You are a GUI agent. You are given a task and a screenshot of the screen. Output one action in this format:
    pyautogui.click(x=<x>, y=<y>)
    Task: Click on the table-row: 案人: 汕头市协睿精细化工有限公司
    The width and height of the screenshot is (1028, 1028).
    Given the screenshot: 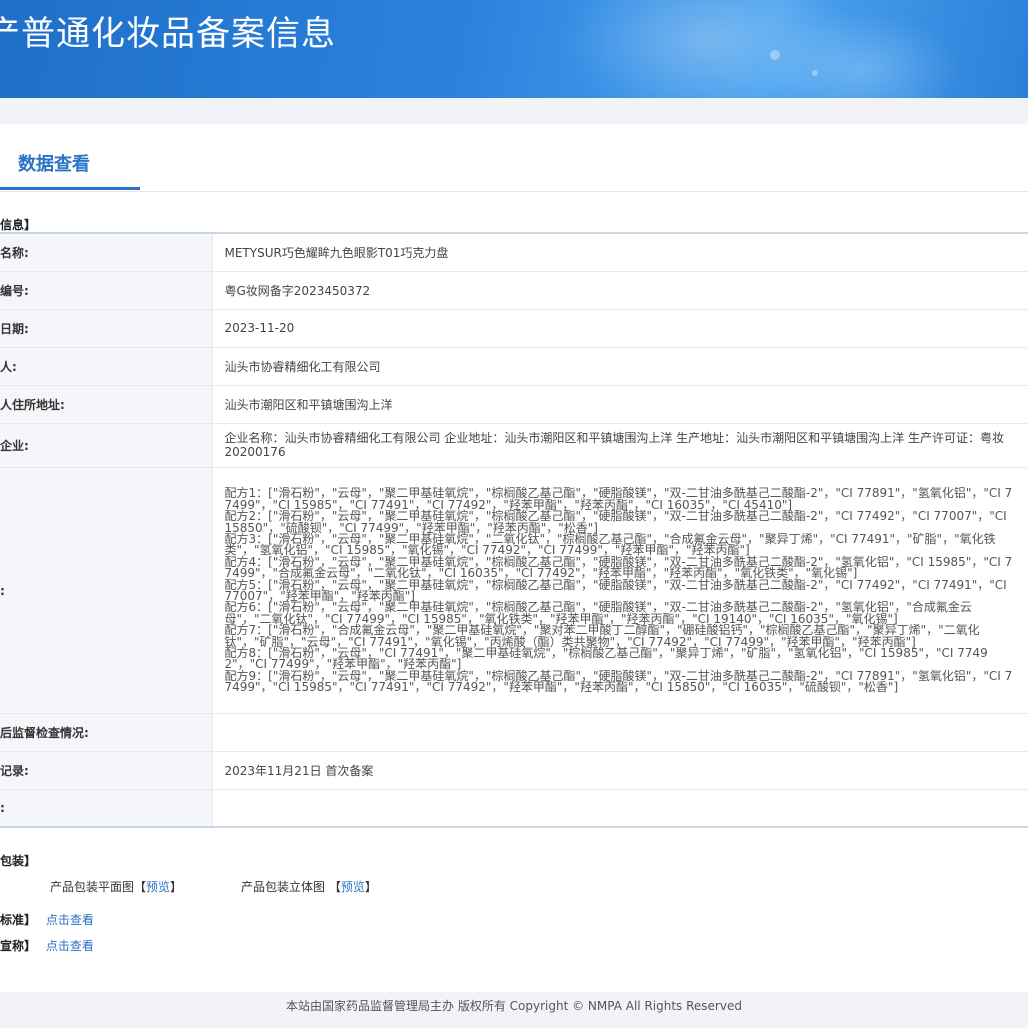 What is the action you would take?
    pyautogui.click(x=514, y=365)
    